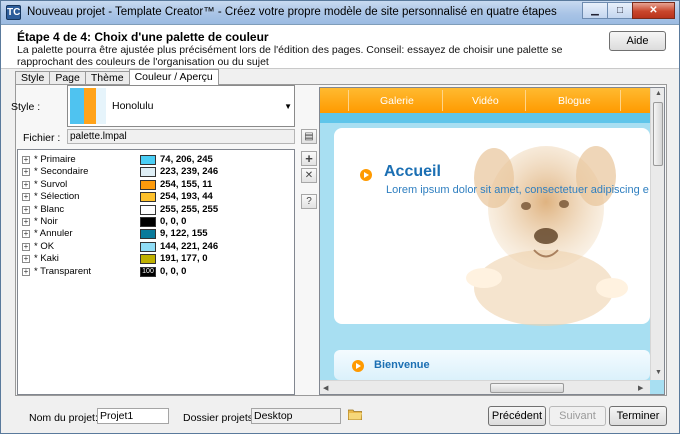 The width and height of the screenshot is (680, 434). Describe the element at coordinates (658, 372) in the screenshot. I see `scroll-down-icon: ▼` at that location.